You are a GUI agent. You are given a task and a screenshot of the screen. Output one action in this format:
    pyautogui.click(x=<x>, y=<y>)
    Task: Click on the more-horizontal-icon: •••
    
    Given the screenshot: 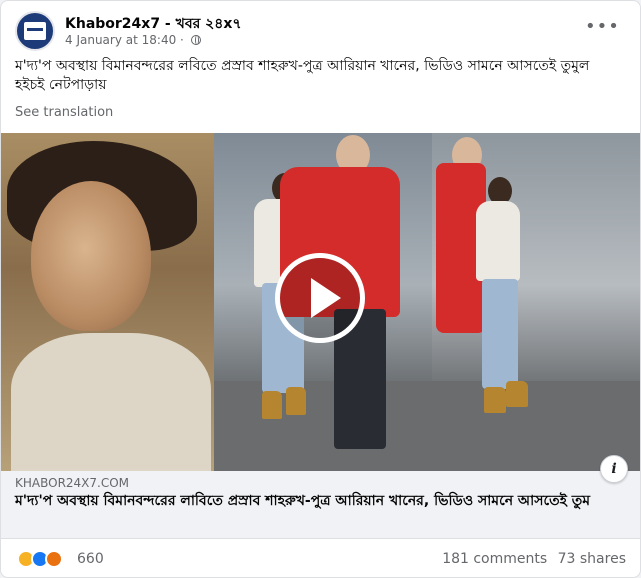 What is the action you would take?
    pyautogui.click(x=602, y=26)
    